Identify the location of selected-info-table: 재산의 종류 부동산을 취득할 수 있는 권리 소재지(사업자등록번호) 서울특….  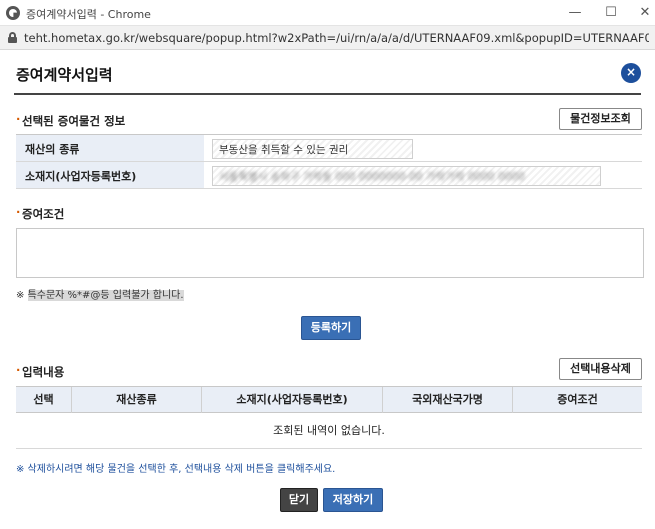
(329, 161).